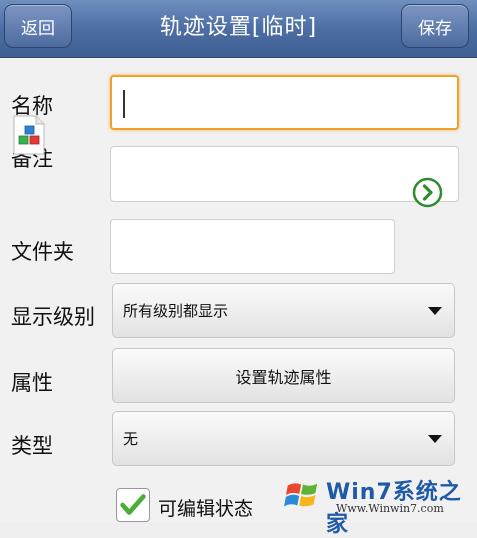  I want to click on editable-label: 可编辑状态, so click(206, 509).